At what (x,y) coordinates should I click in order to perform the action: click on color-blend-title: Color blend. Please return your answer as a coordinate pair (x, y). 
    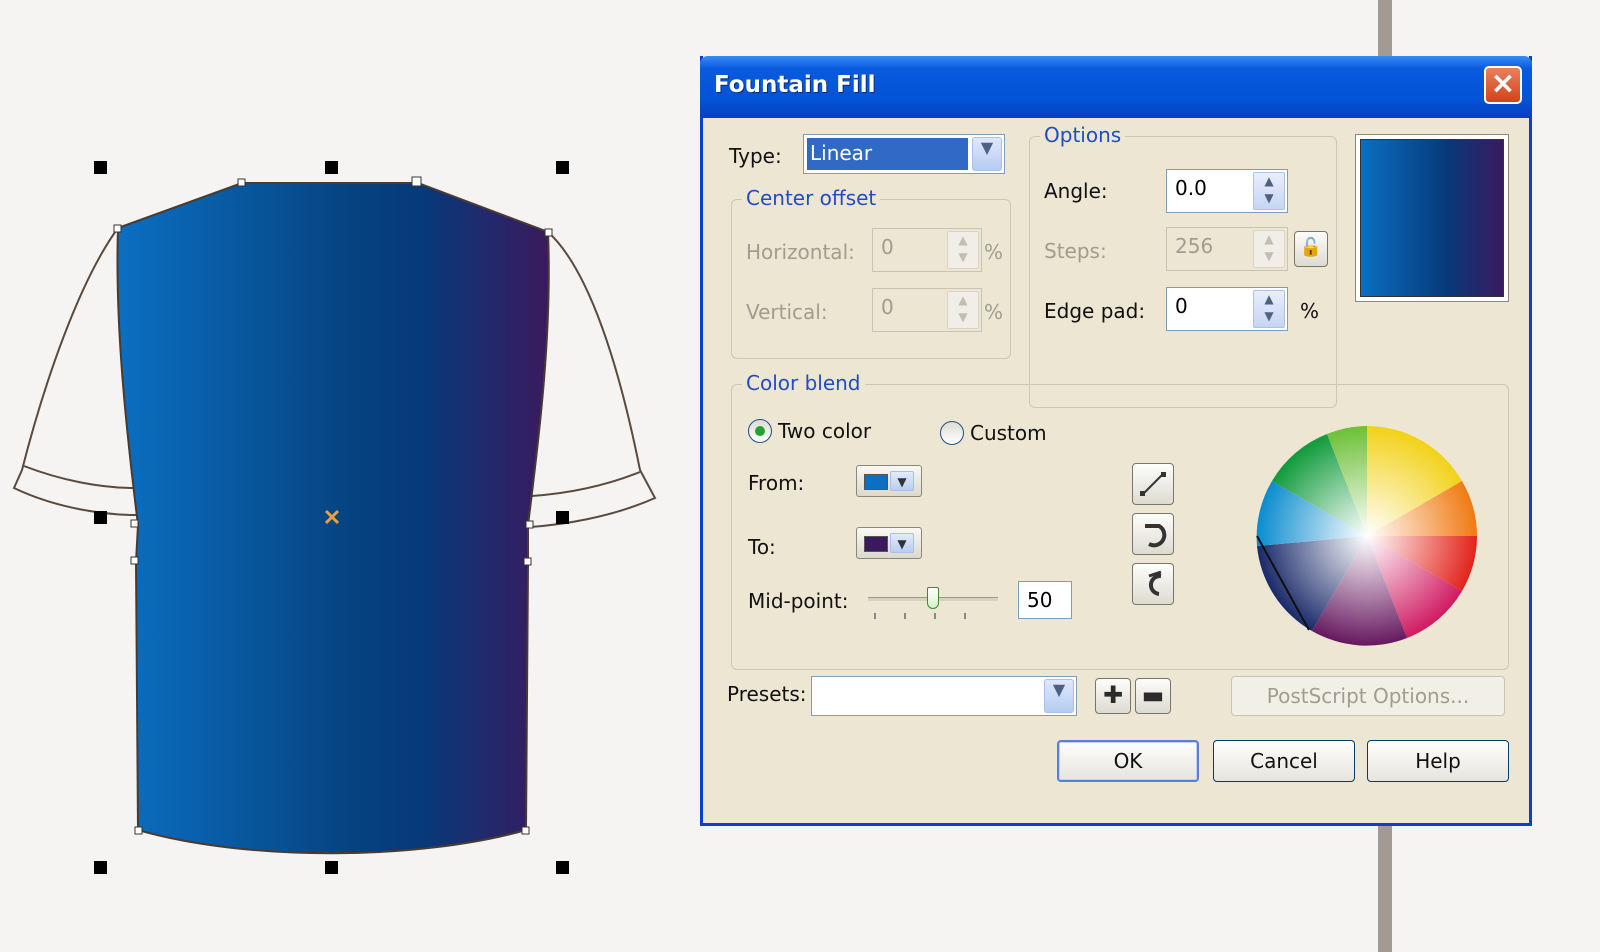
    Looking at the image, I should click on (803, 383).